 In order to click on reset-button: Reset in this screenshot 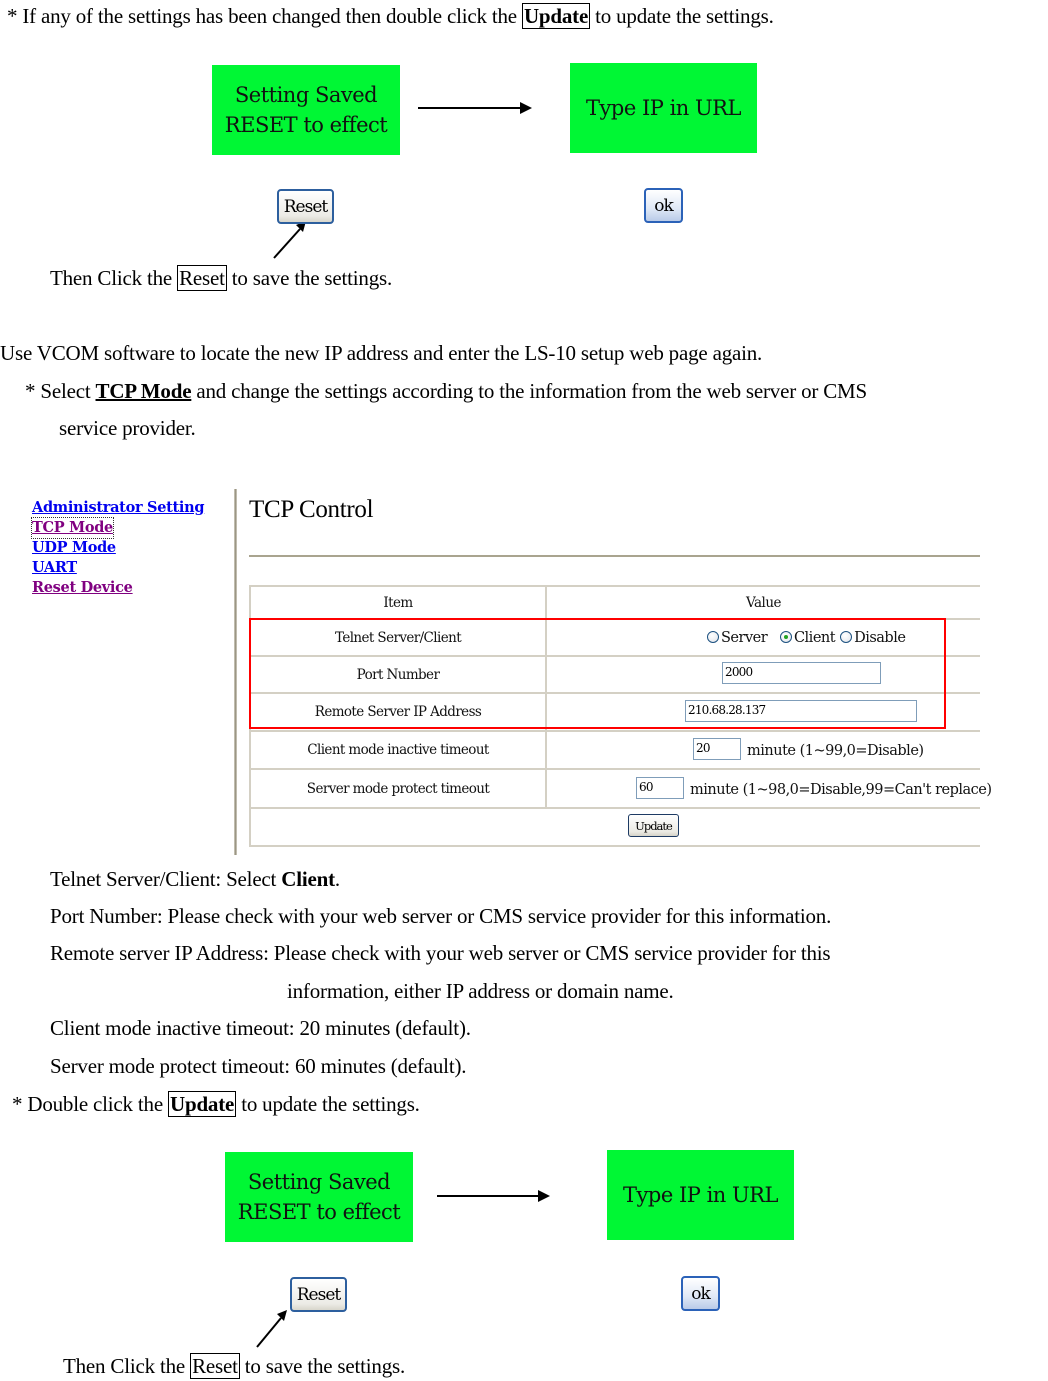, I will do `click(318, 1294)`.